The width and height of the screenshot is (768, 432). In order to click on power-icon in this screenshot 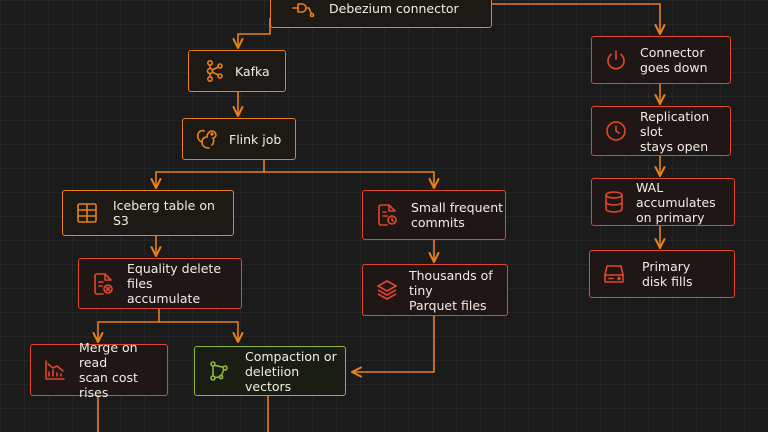, I will do `click(616, 60)`.